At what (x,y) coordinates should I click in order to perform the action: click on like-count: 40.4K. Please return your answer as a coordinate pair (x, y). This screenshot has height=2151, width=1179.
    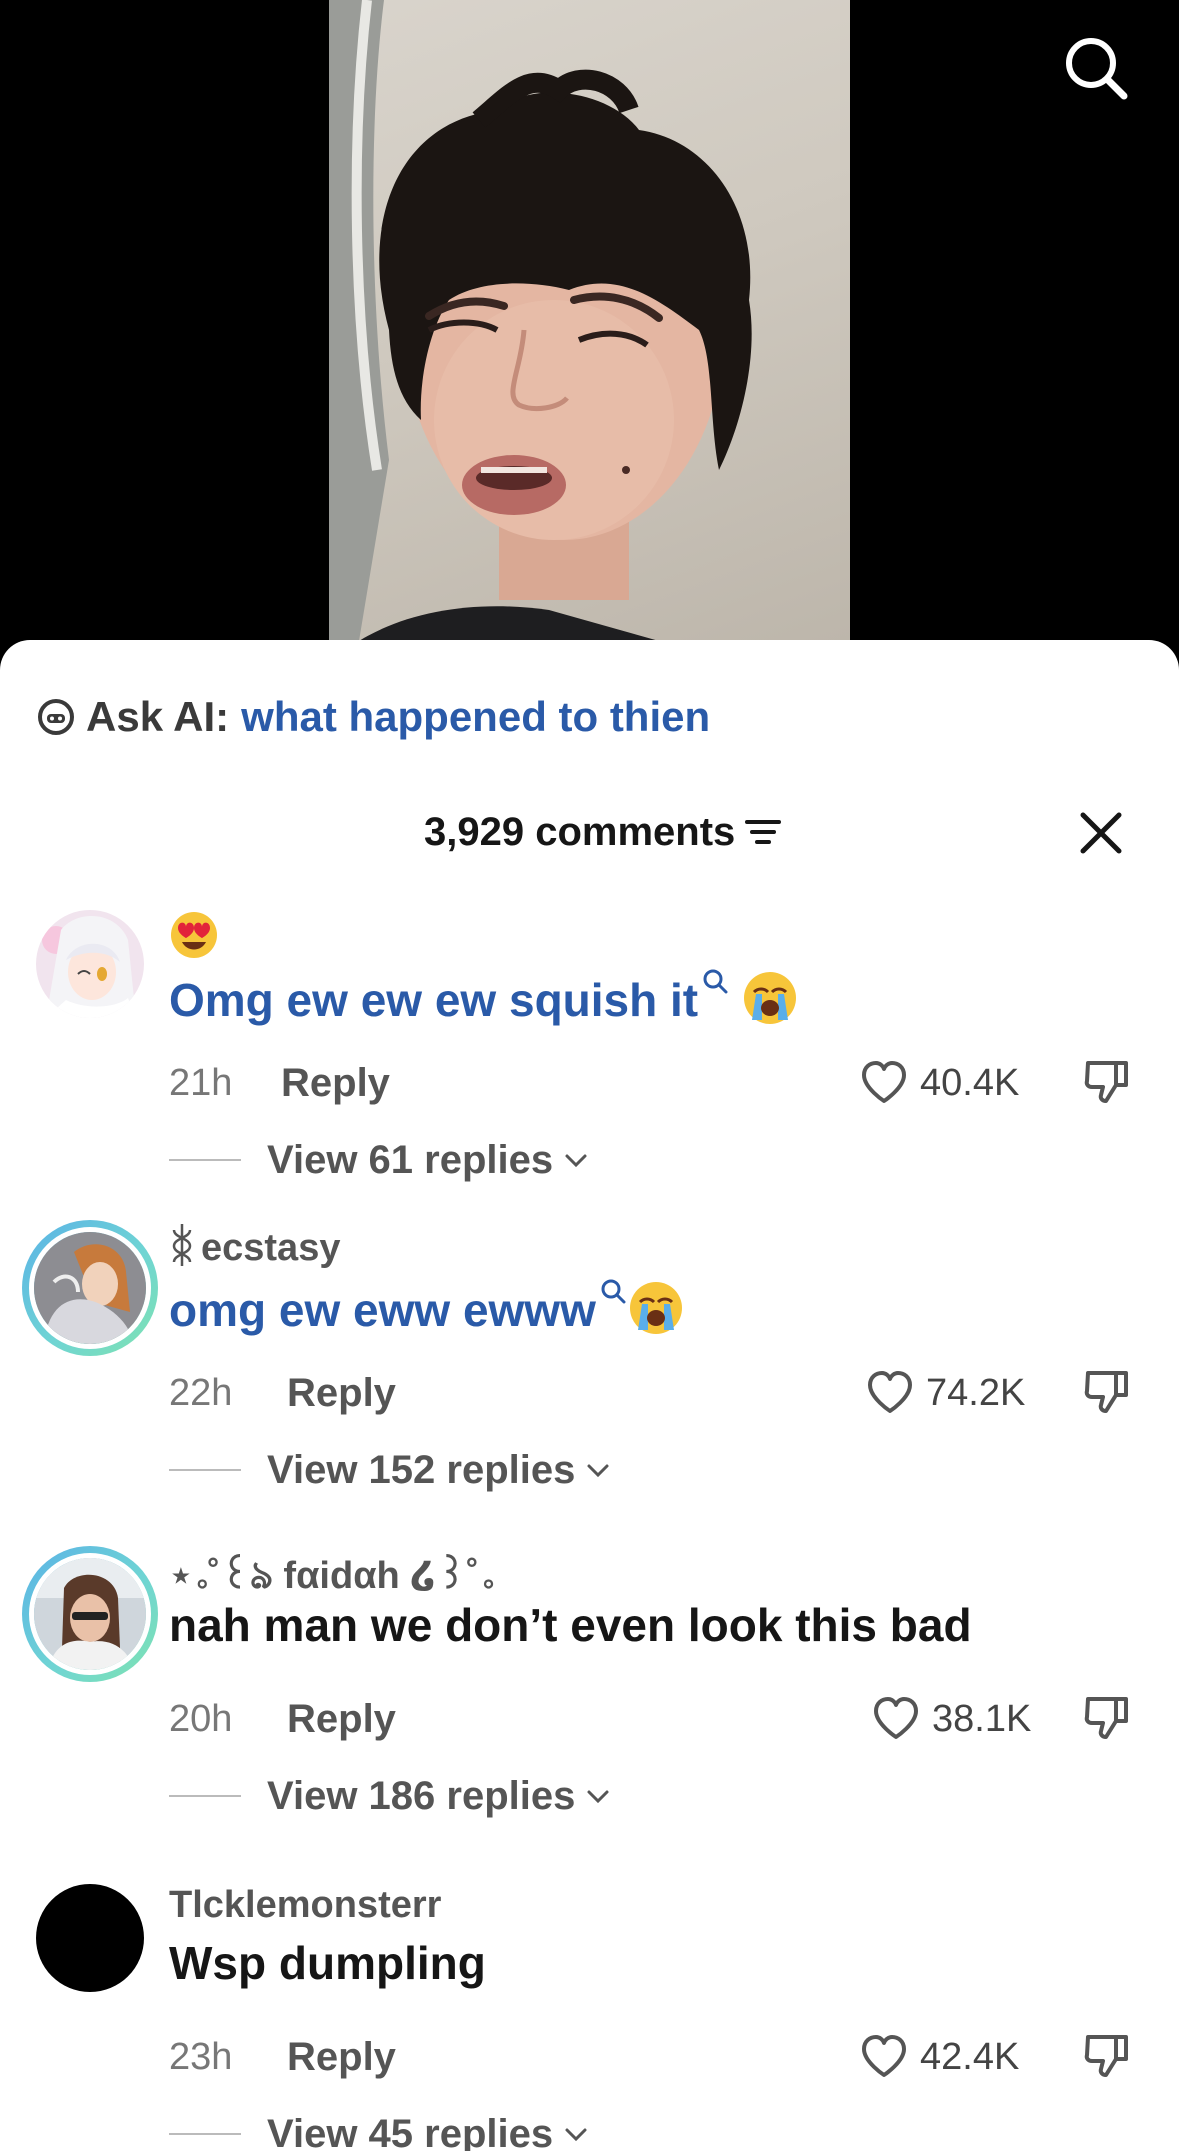
    Looking at the image, I should click on (970, 1082).